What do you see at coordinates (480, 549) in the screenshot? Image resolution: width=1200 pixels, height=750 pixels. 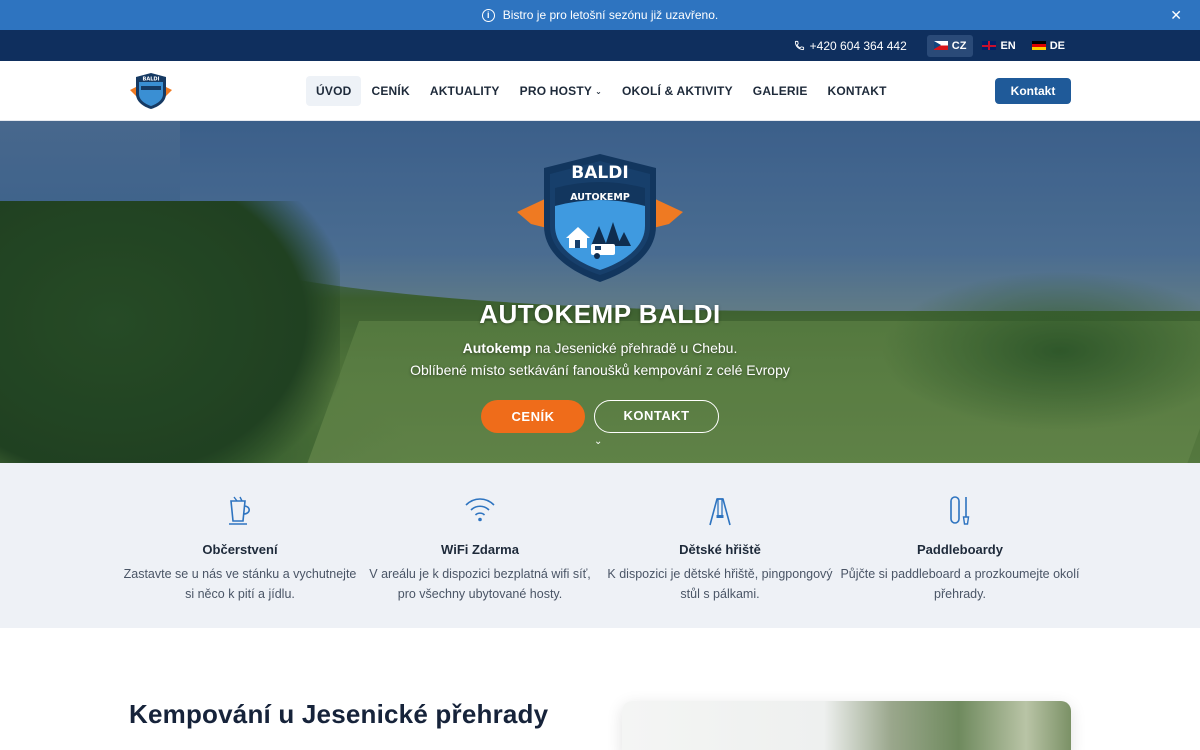 I see `feature-title: WiFi Zdarma` at bounding box center [480, 549].